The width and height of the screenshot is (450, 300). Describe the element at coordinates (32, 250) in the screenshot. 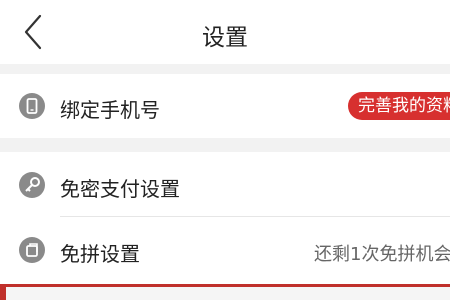

I see `coupon-icon` at that location.